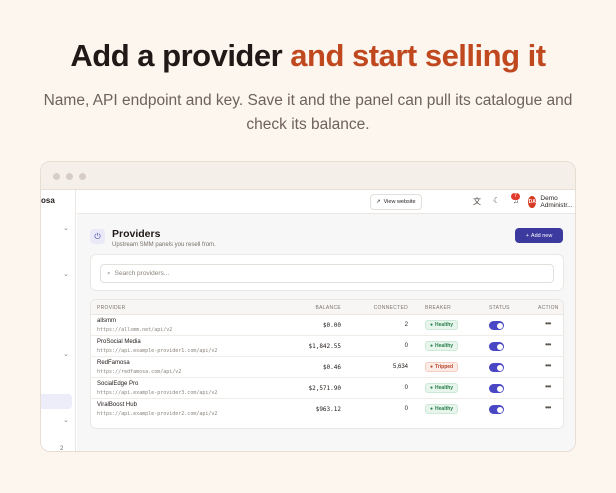 The width and height of the screenshot is (616, 493). I want to click on external-link-icon: ↗, so click(378, 202).